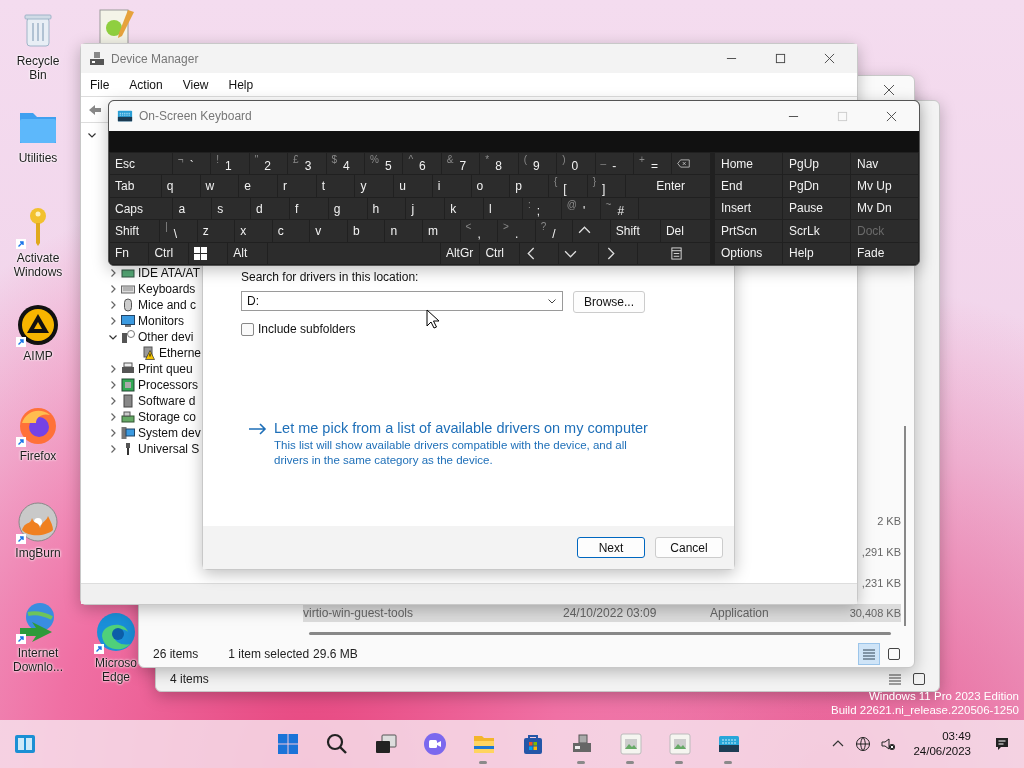 This screenshot has height=768, width=1024. Describe the element at coordinates (888, 744) in the screenshot. I see `speaker-muted-icon` at that location.